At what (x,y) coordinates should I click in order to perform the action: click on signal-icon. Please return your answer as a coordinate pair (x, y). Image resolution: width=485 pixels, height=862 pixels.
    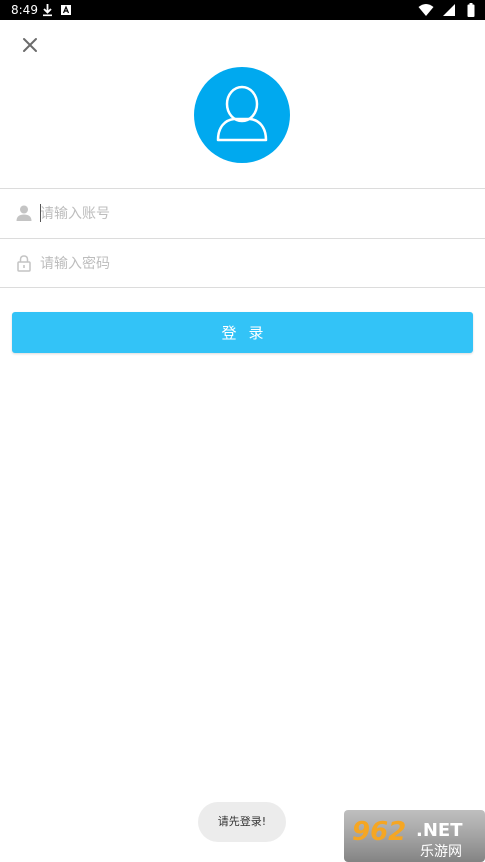
    Looking at the image, I should click on (448, 10).